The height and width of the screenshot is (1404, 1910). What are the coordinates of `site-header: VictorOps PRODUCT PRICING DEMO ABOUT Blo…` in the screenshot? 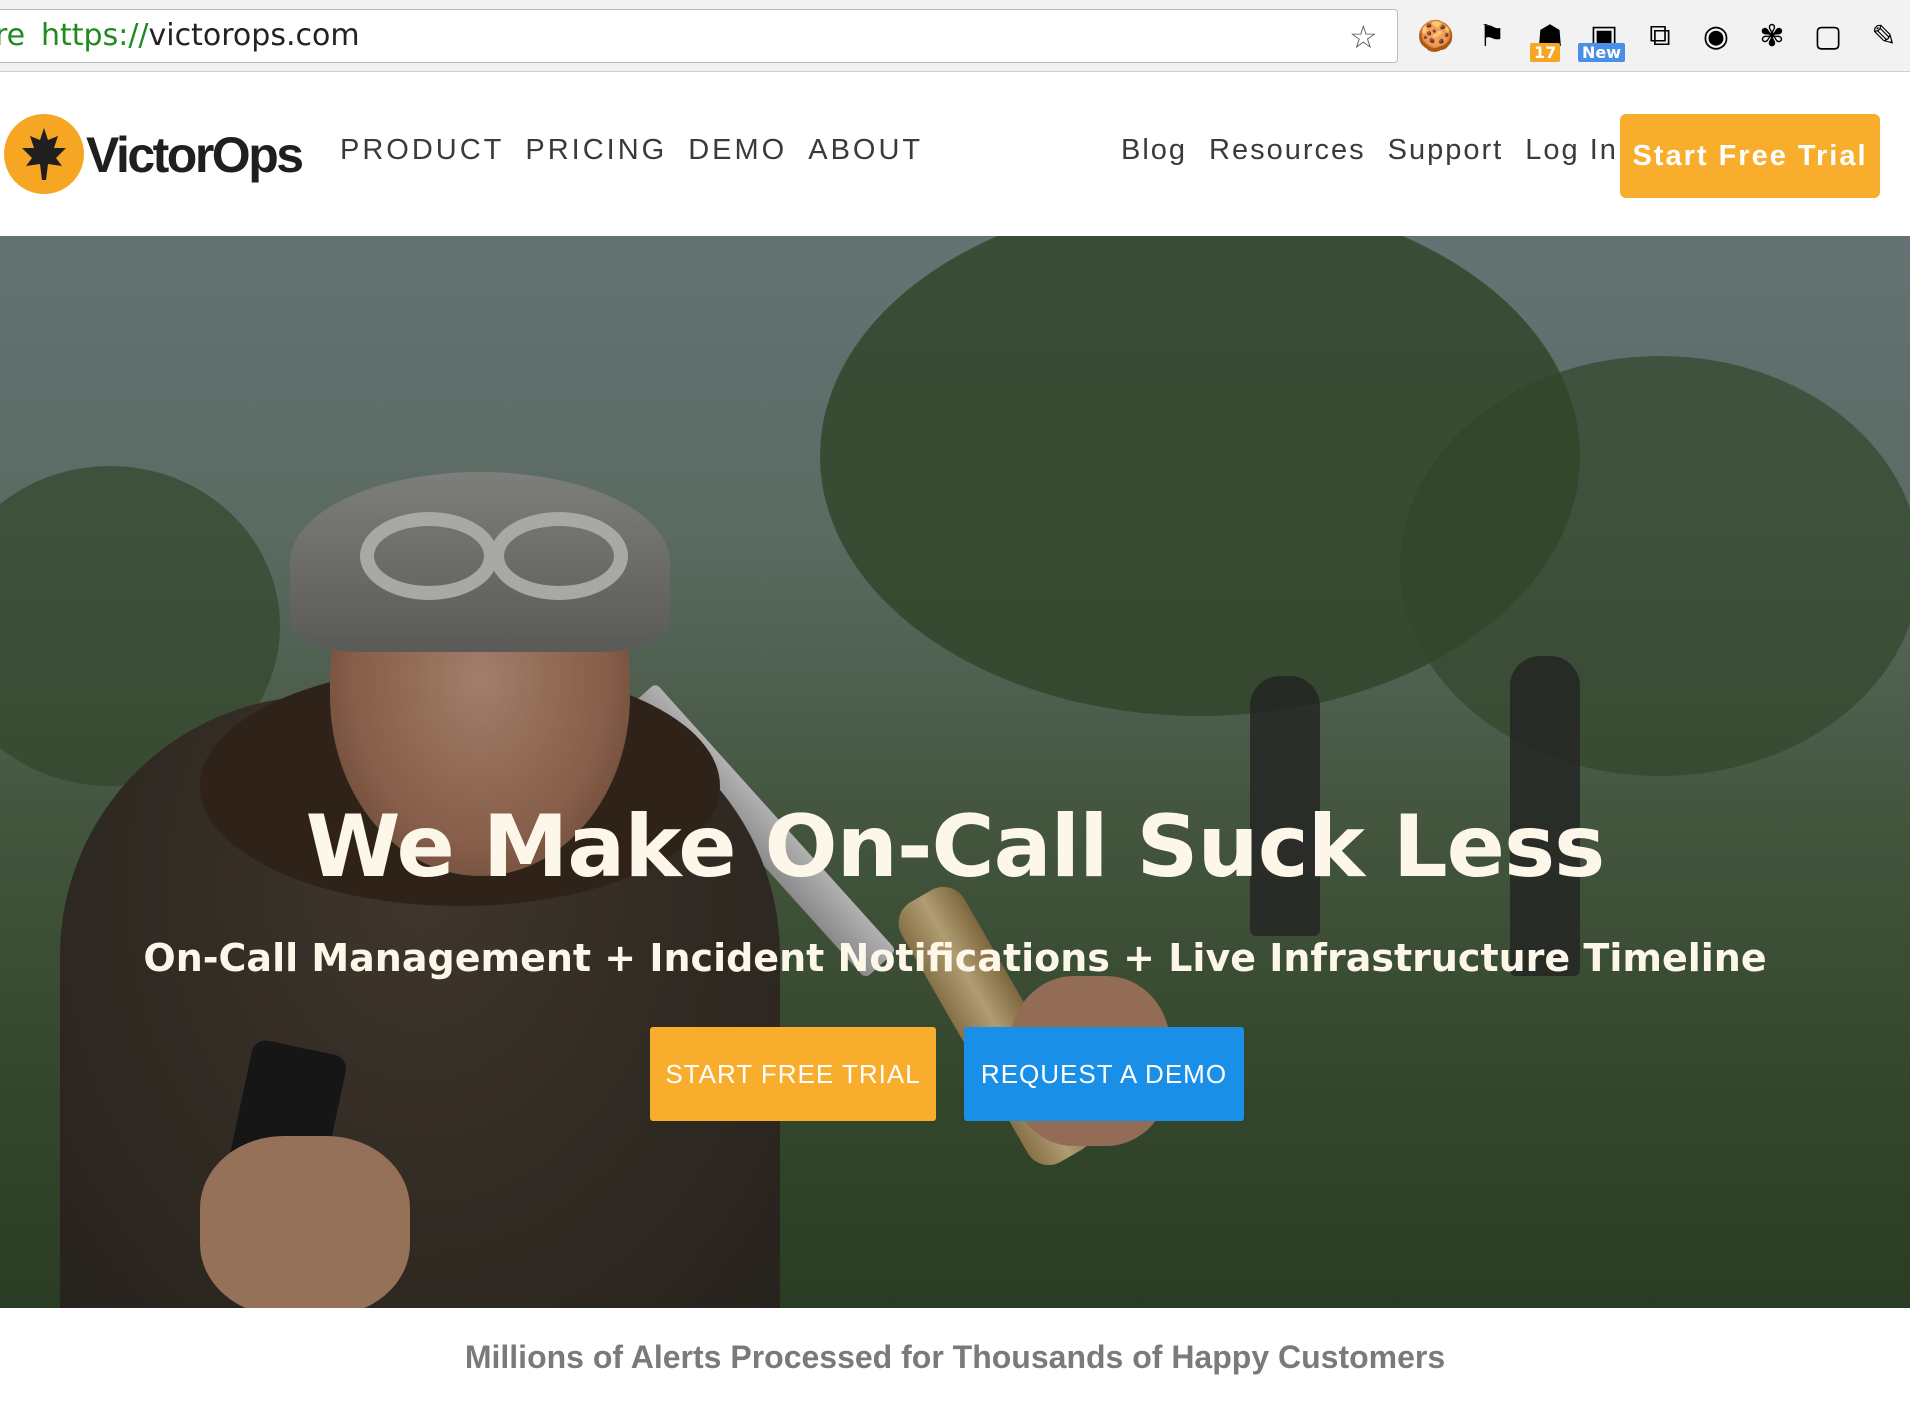 It's located at (955, 154).